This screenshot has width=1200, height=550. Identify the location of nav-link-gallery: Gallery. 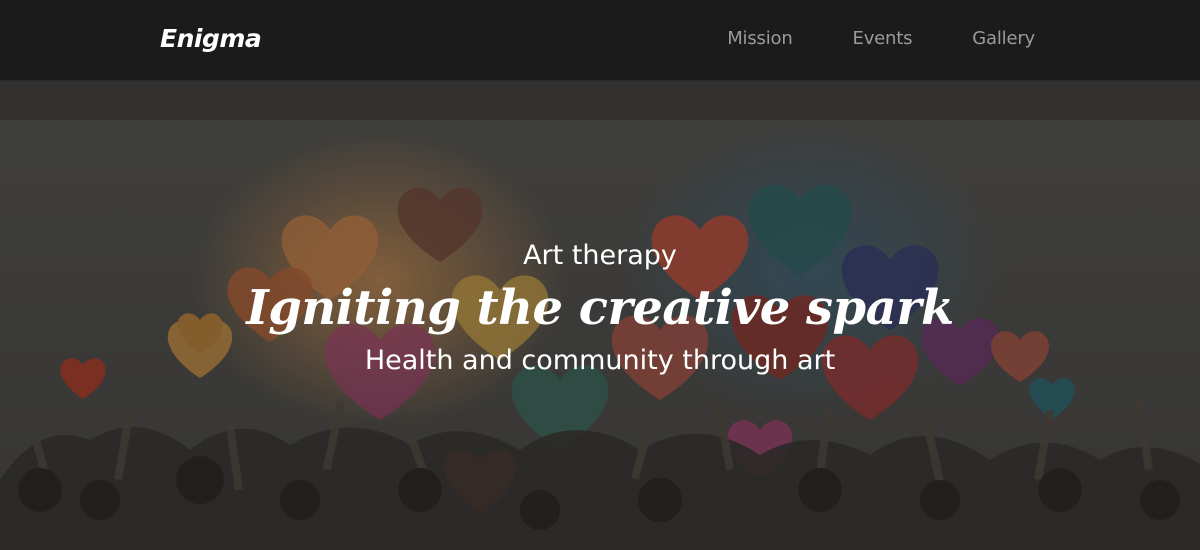
(1003, 38).